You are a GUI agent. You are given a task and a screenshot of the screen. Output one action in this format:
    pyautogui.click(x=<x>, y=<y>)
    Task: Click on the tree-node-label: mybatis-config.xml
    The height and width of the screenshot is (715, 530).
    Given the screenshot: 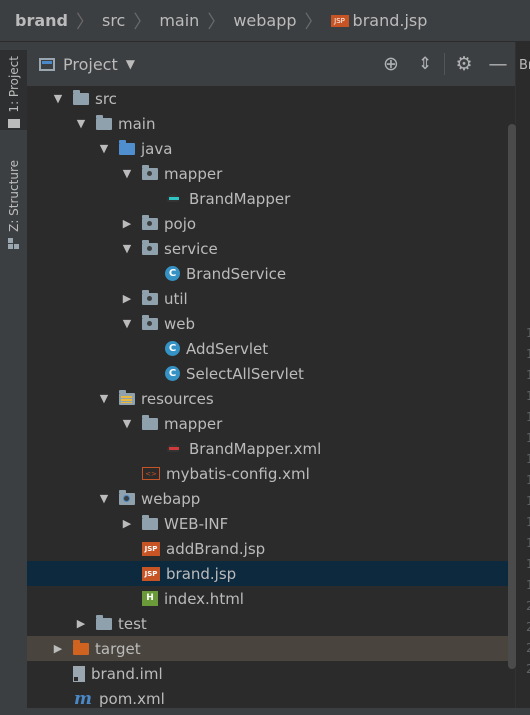 What is the action you would take?
    pyautogui.click(x=238, y=473)
    